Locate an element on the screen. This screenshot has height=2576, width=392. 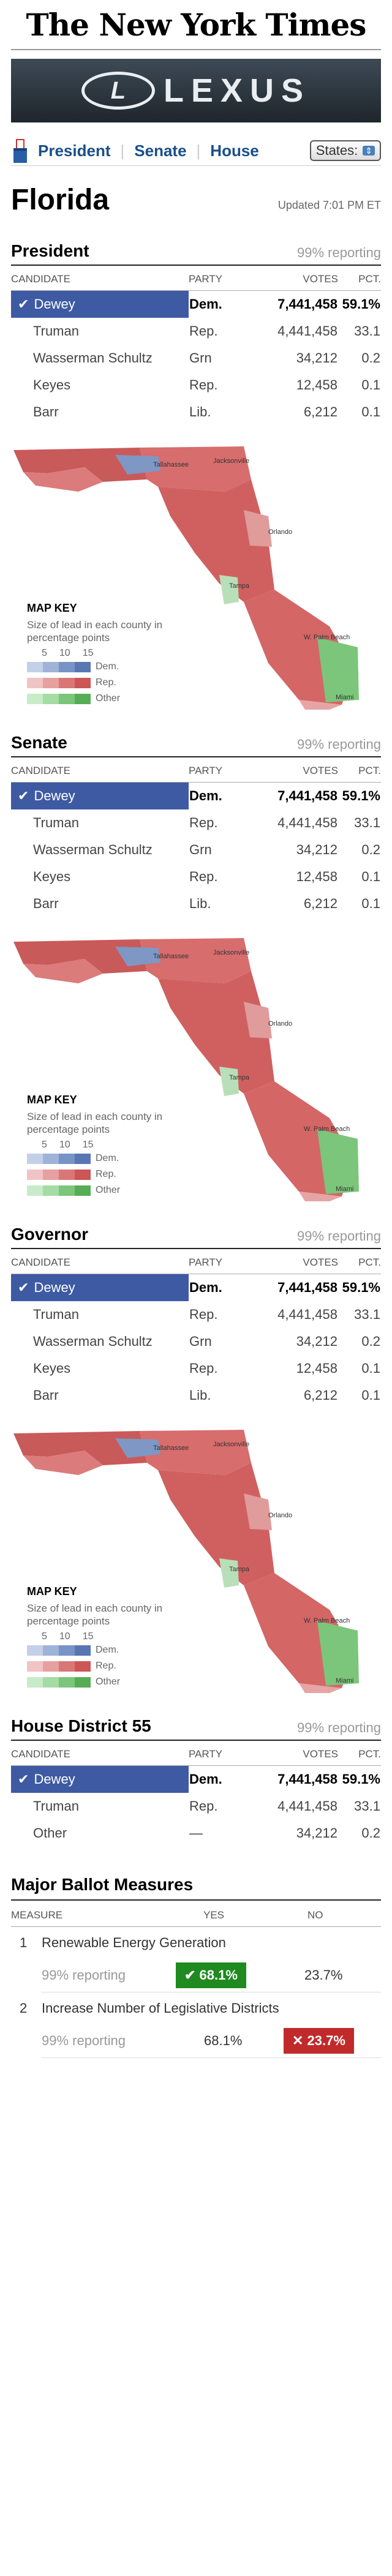
states-dropdown: States: ⇕ is located at coordinates (345, 150).